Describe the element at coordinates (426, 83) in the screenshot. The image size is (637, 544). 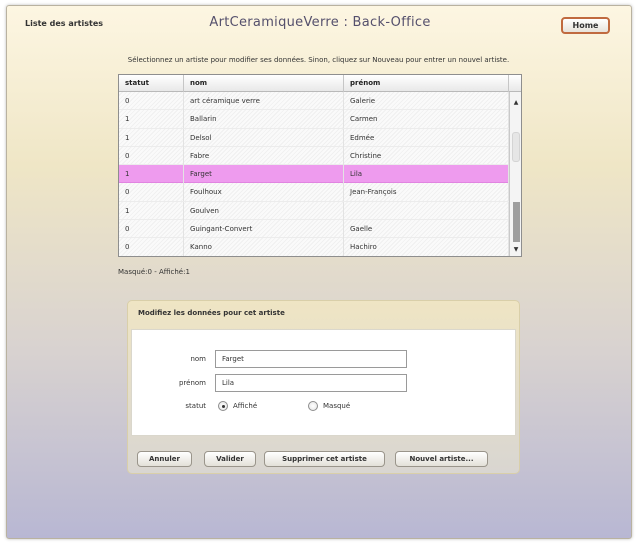
I see `column-header-prenom: prénom` at that location.